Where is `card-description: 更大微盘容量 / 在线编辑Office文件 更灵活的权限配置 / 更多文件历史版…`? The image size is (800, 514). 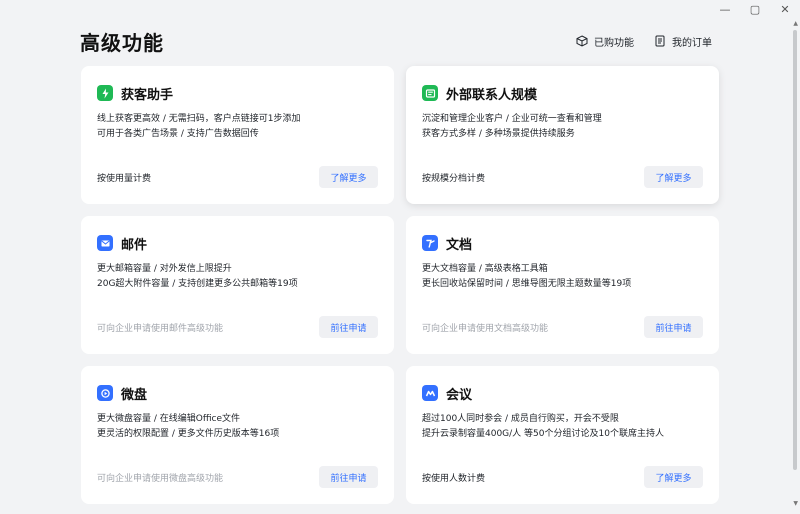 card-description: 更大微盘容量 / 在线编辑Office文件 更灵活的权限配置 / 更多文件历史版… is located at coordinates (237, 427).